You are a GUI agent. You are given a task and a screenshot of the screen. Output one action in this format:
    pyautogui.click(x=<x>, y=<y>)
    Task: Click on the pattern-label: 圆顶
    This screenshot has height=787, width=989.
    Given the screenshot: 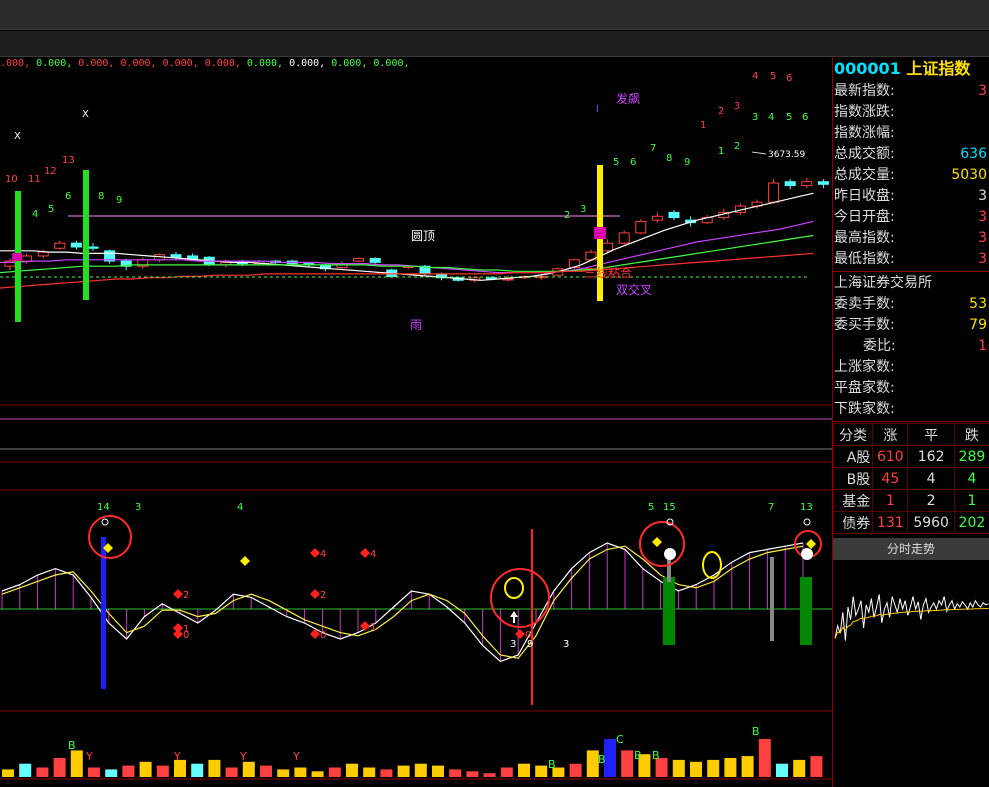 What is the action you would take?
    pyautogui.click(x=423, y=236)
    